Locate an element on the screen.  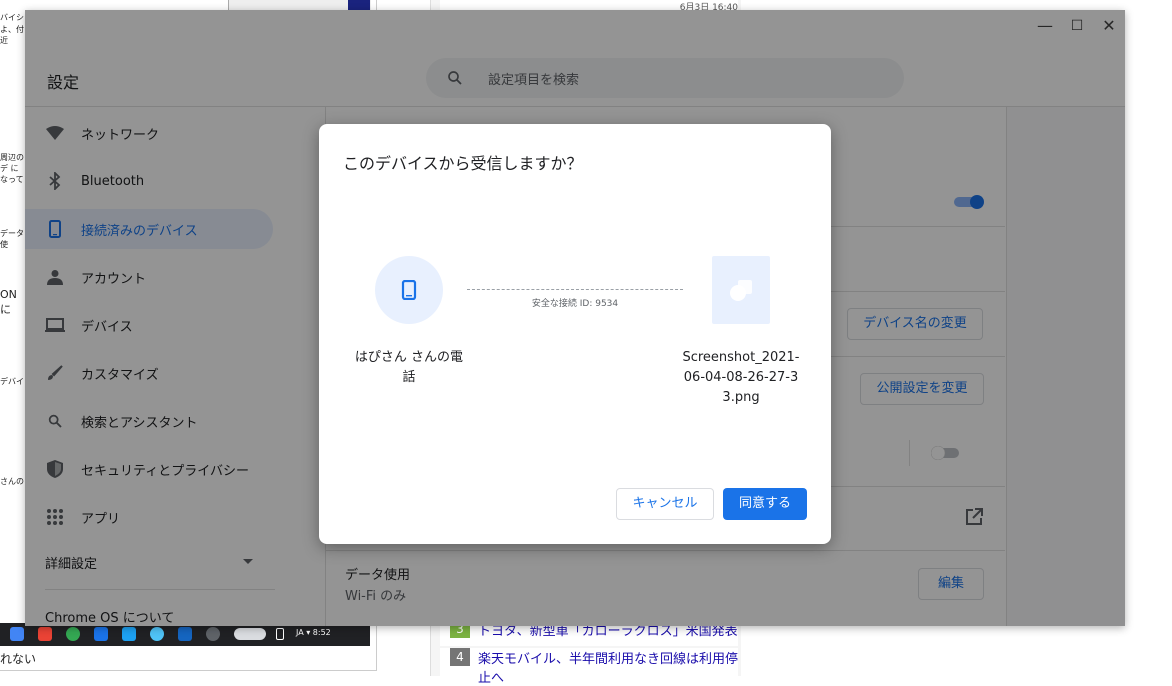
phone-icon is located at coordinates (409, 290).